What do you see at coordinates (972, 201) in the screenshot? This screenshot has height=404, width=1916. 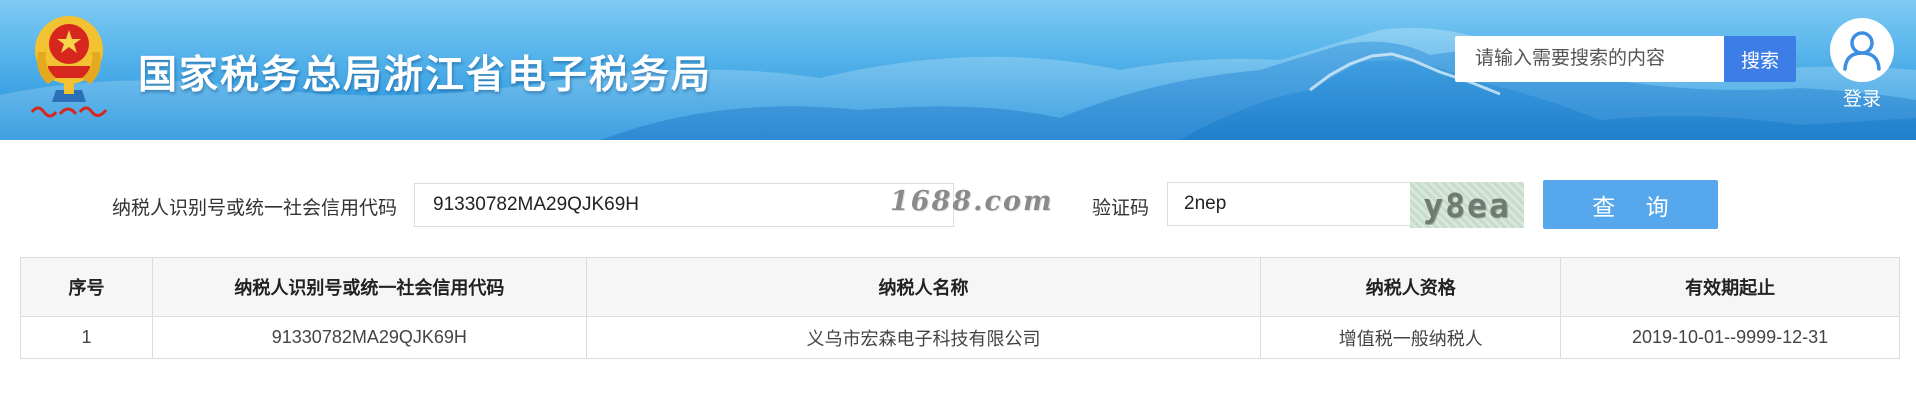 I see `watermark: 1688.com` at bounding box center [972, 201].